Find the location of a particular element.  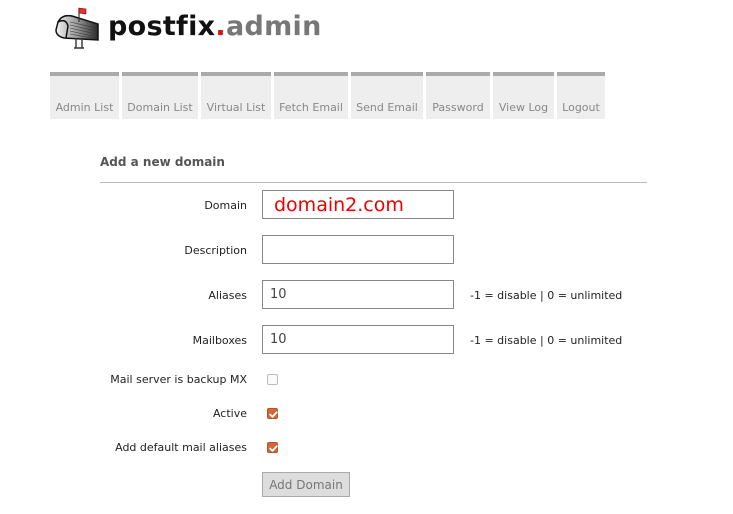

form-title: Add a new domain is located at coordinates (162, 162).